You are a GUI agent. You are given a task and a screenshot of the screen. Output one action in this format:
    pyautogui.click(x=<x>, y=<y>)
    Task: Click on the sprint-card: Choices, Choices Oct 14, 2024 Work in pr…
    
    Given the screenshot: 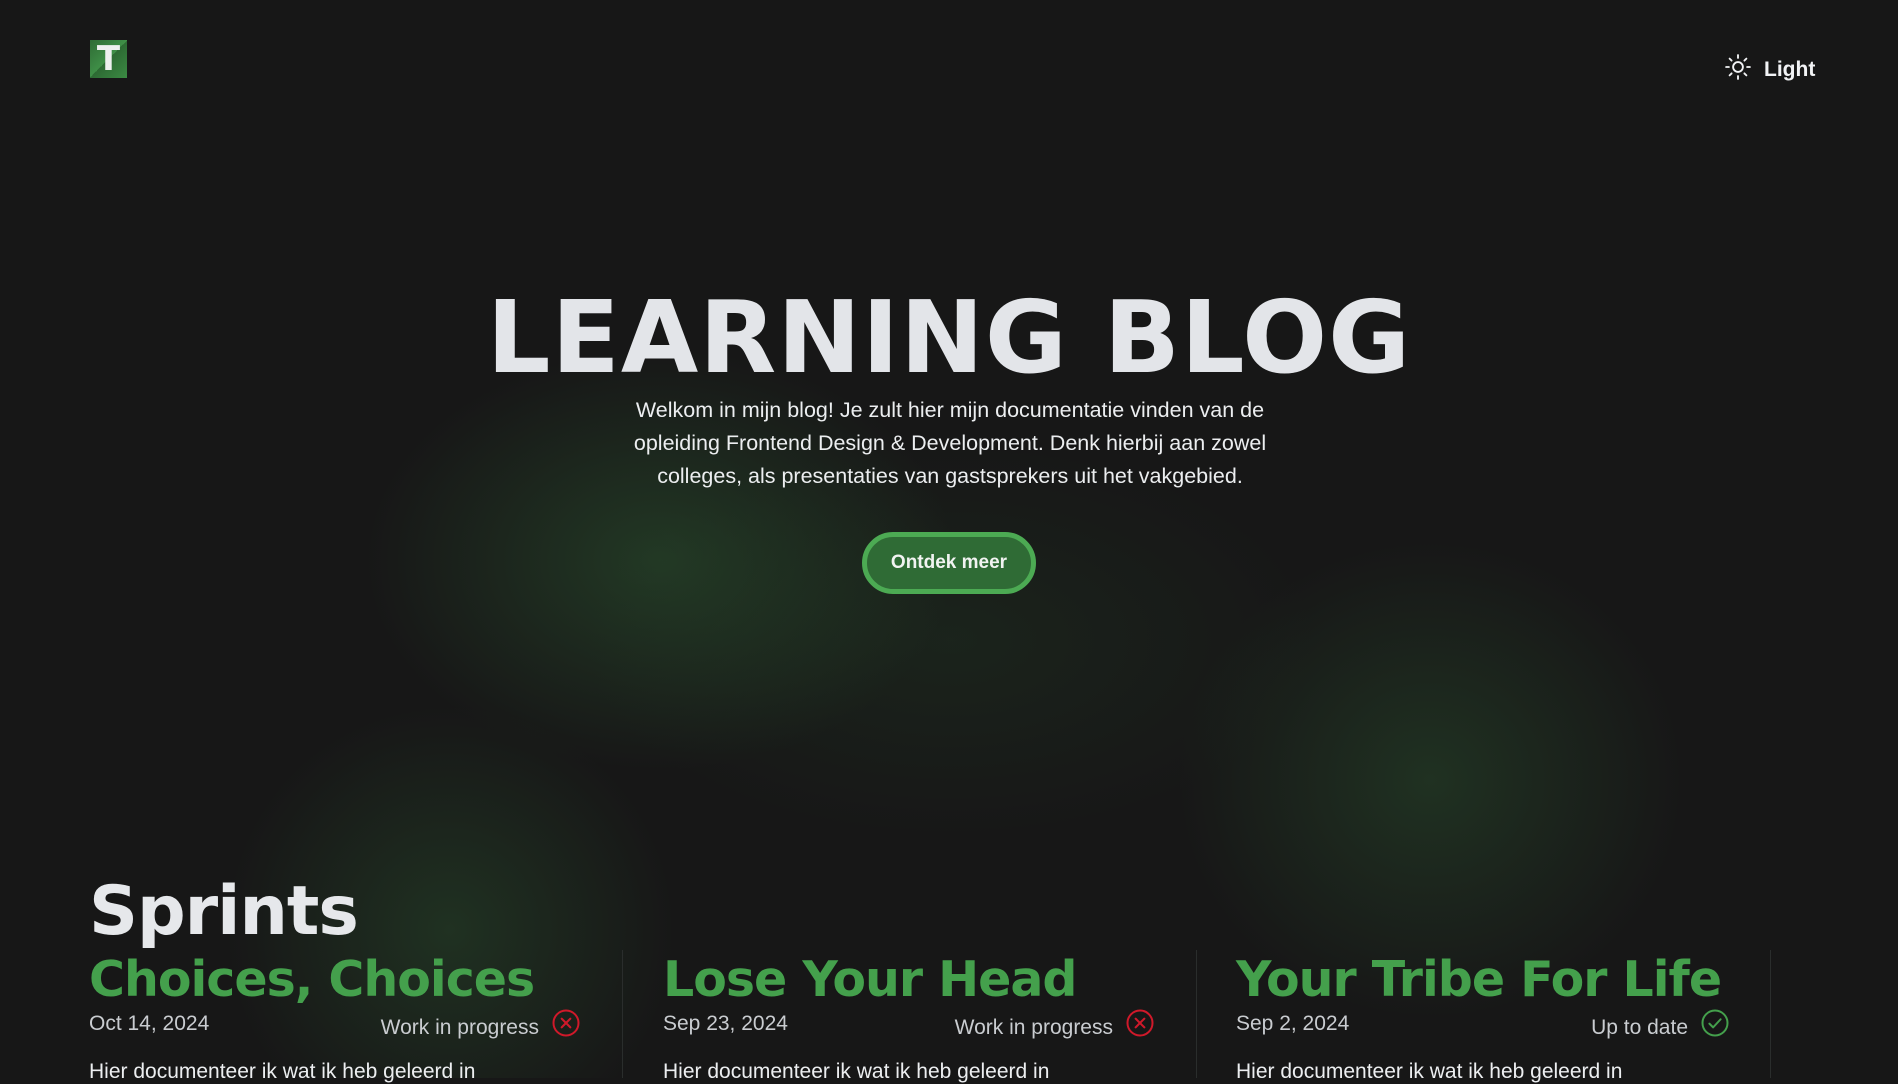 What is the action you would take?
    pyautogui.click(x=335, y=1016)
    